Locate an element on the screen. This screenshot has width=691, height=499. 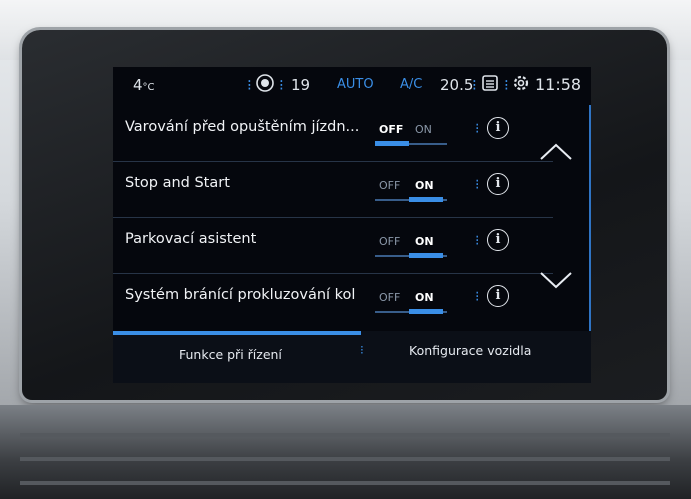
setting-label: Parkovací asistent is located at coordinates (191, 239).